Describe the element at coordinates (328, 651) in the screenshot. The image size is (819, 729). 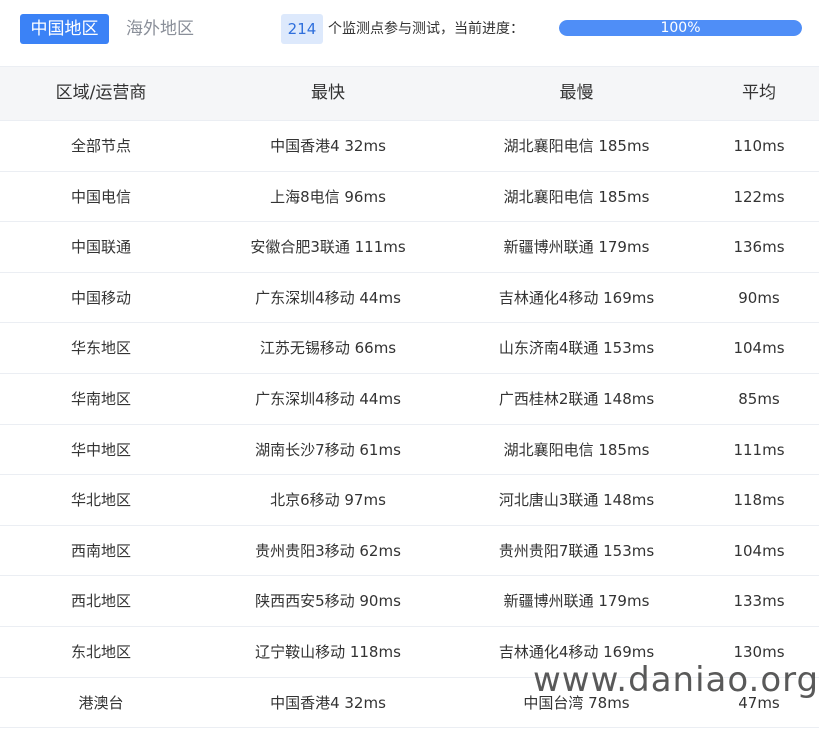
I see `row-fastest-cell: 辽宁鞍山移动 118ms` at that location.